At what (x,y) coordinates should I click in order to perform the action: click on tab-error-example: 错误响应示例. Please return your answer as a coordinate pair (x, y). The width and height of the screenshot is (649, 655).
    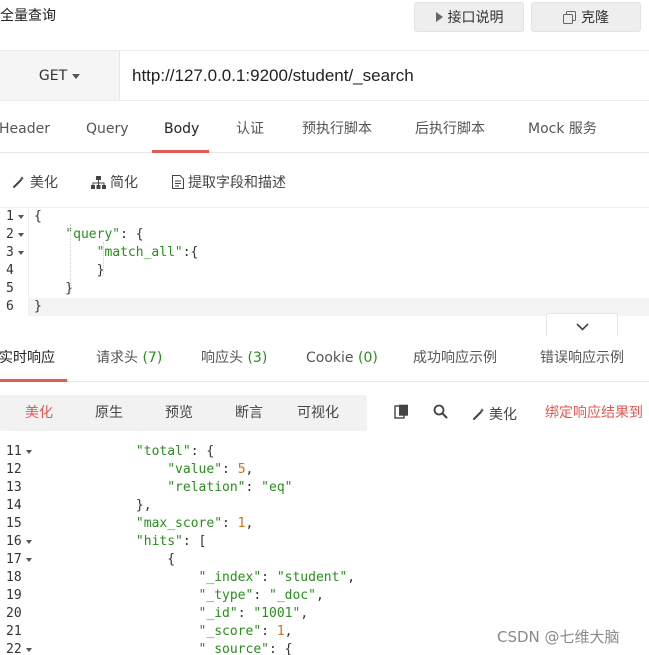
    Looking at the image, I should click on (582, 358).